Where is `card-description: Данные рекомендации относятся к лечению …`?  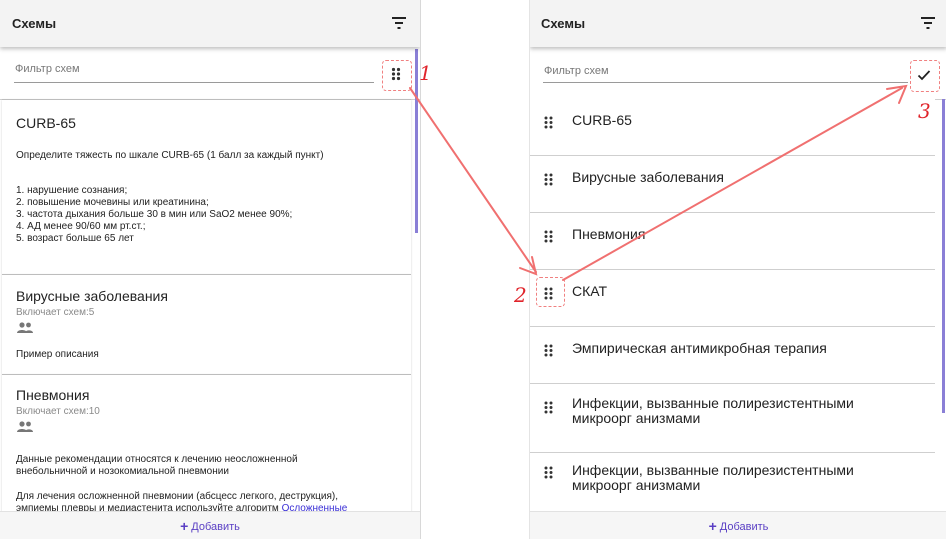
card-description: Данные рекомендации относятся к лечению … is located at coordinates (203, 466).